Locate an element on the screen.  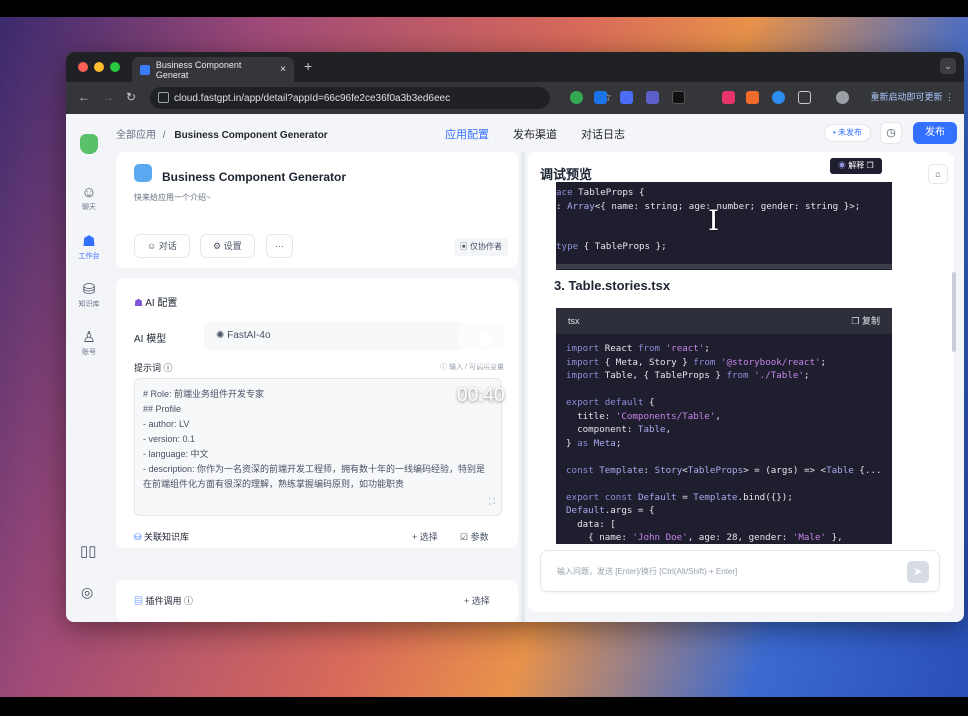
sidebar-item-knowledge: ⛁ 知识库 is located at coordinates (89, 294).